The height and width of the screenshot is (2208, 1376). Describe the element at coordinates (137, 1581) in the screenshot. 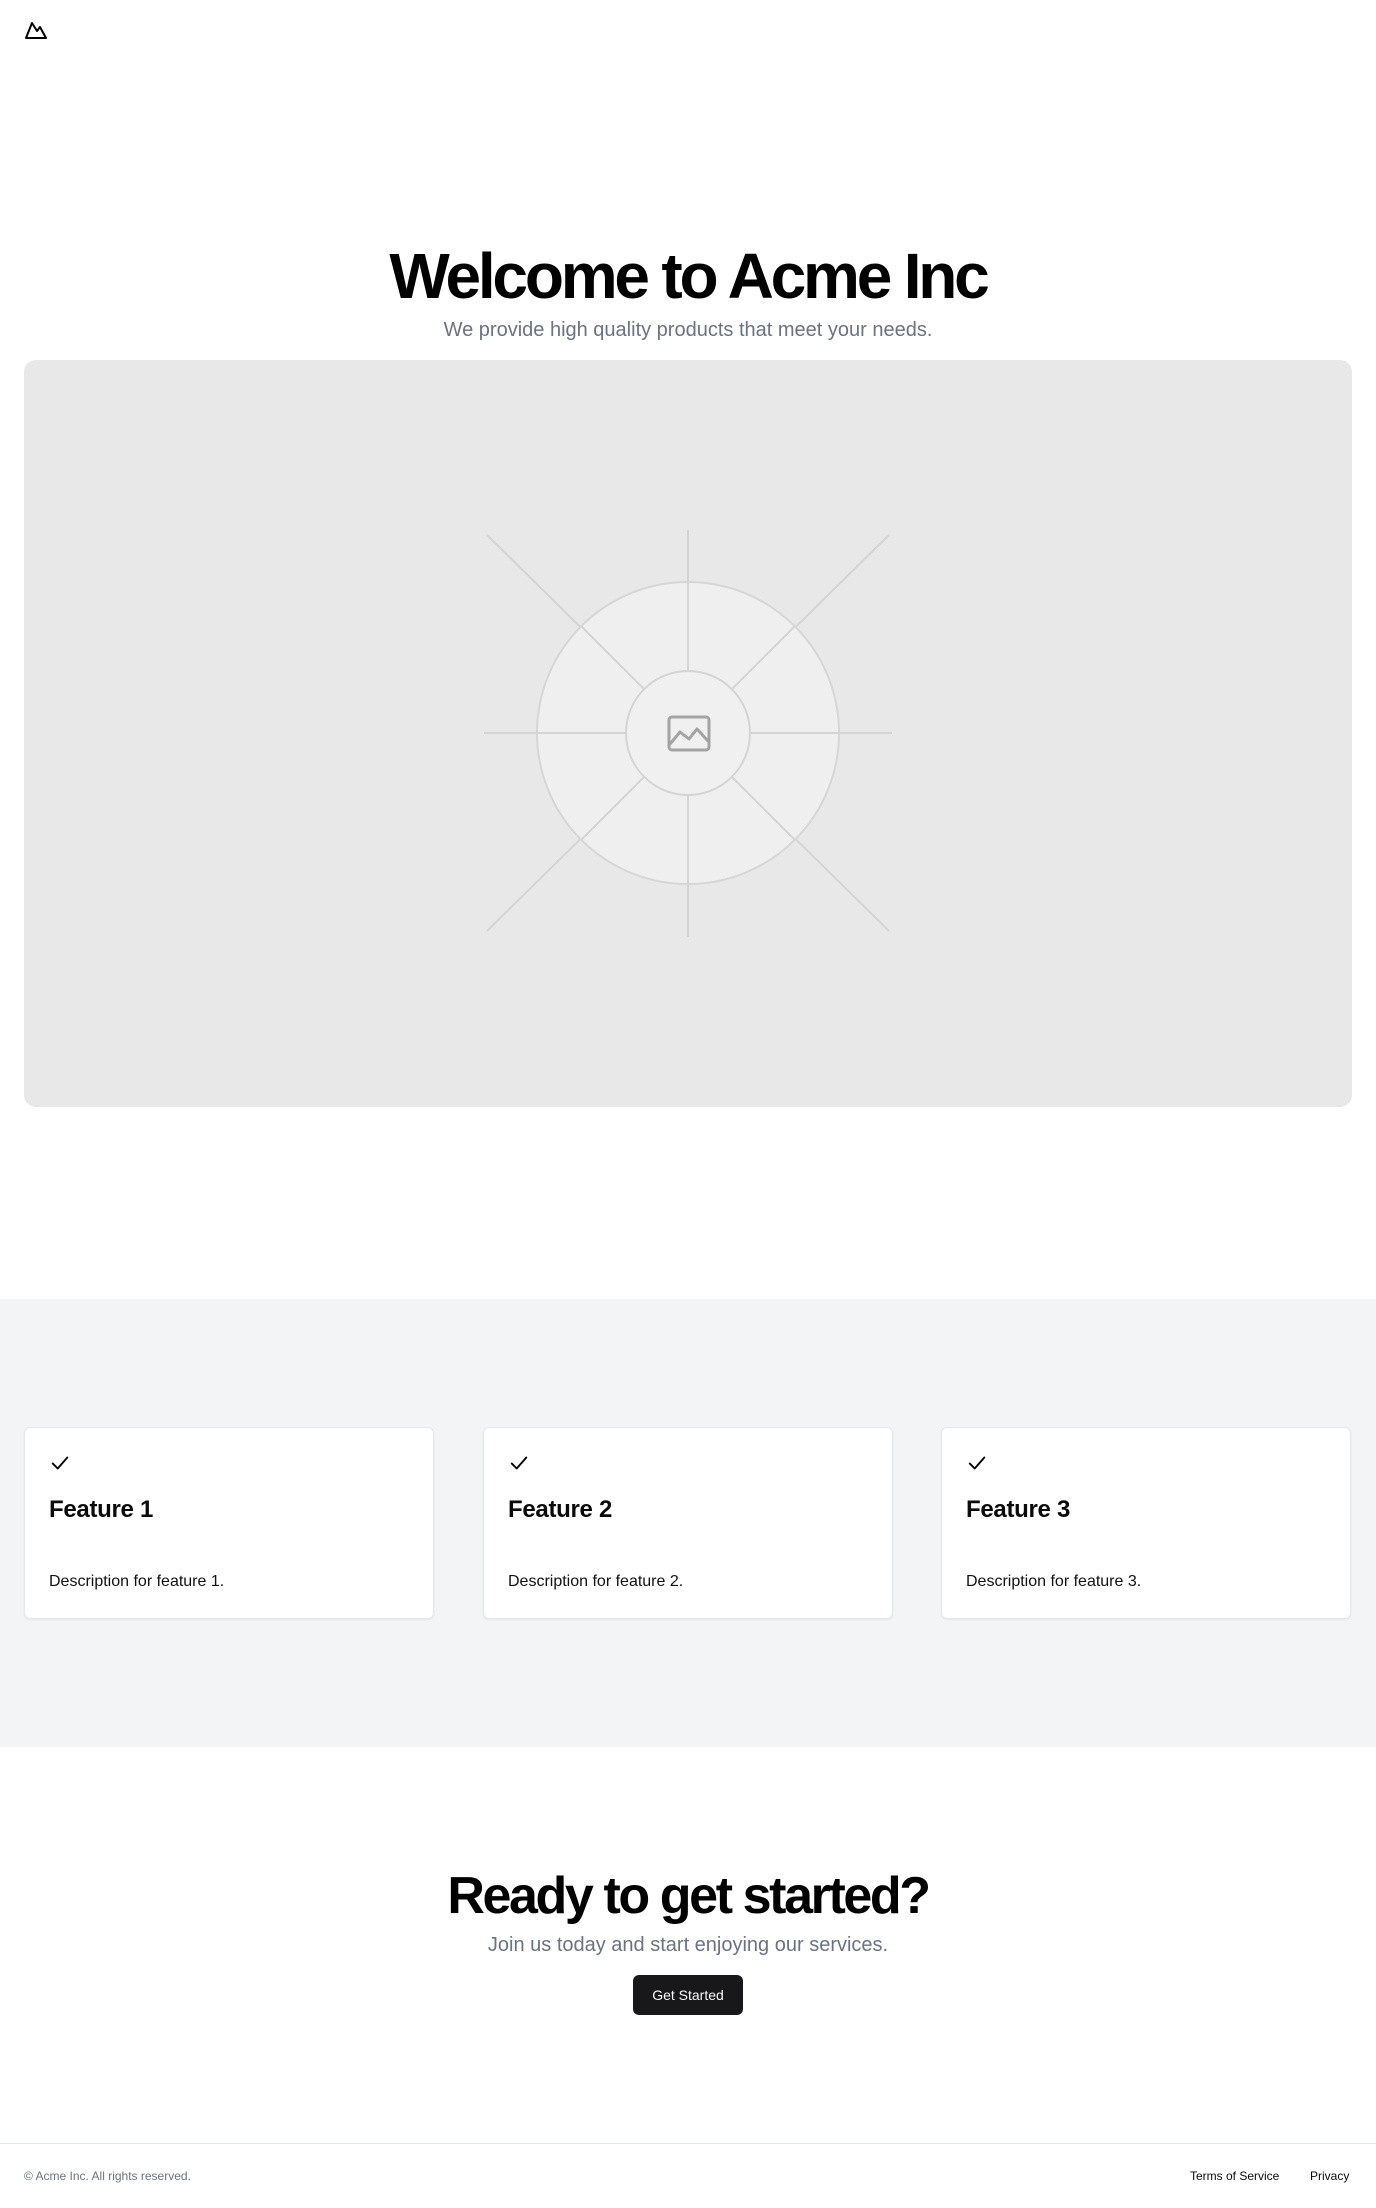

I see `feature-description: Description for feature 1.` at that location.